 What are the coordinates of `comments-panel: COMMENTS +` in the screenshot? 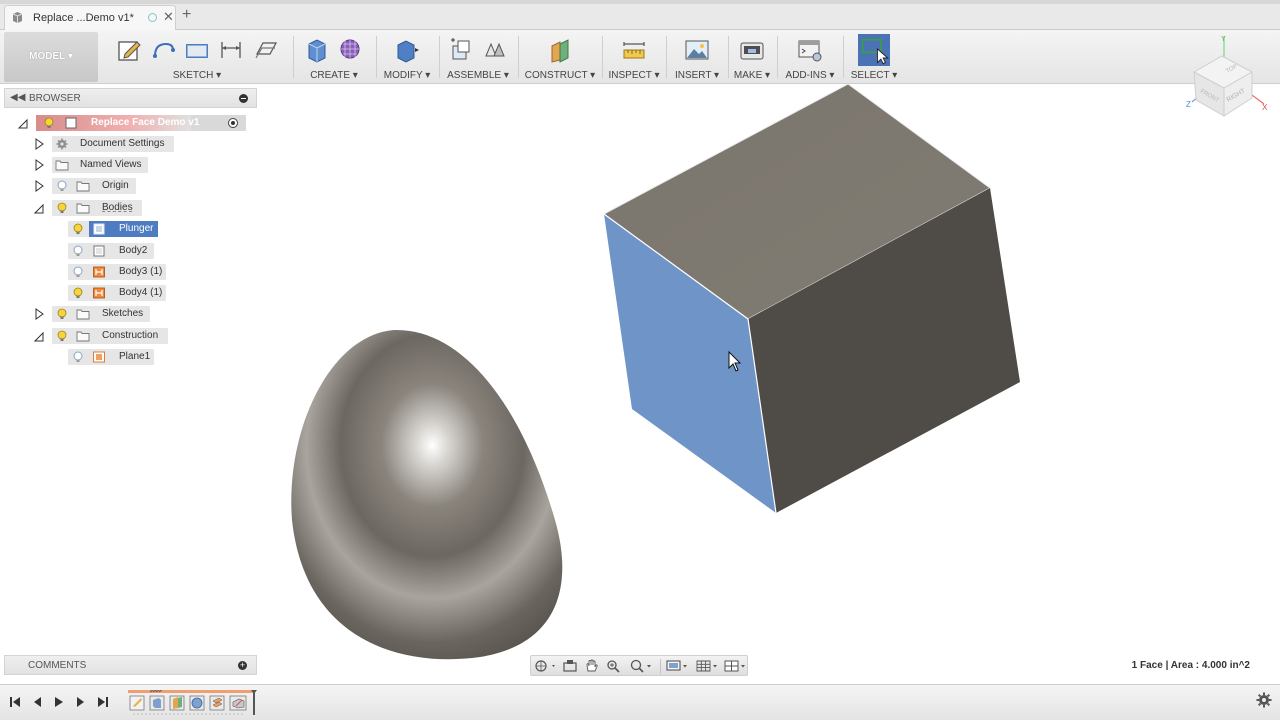 It's located at (130, 665).